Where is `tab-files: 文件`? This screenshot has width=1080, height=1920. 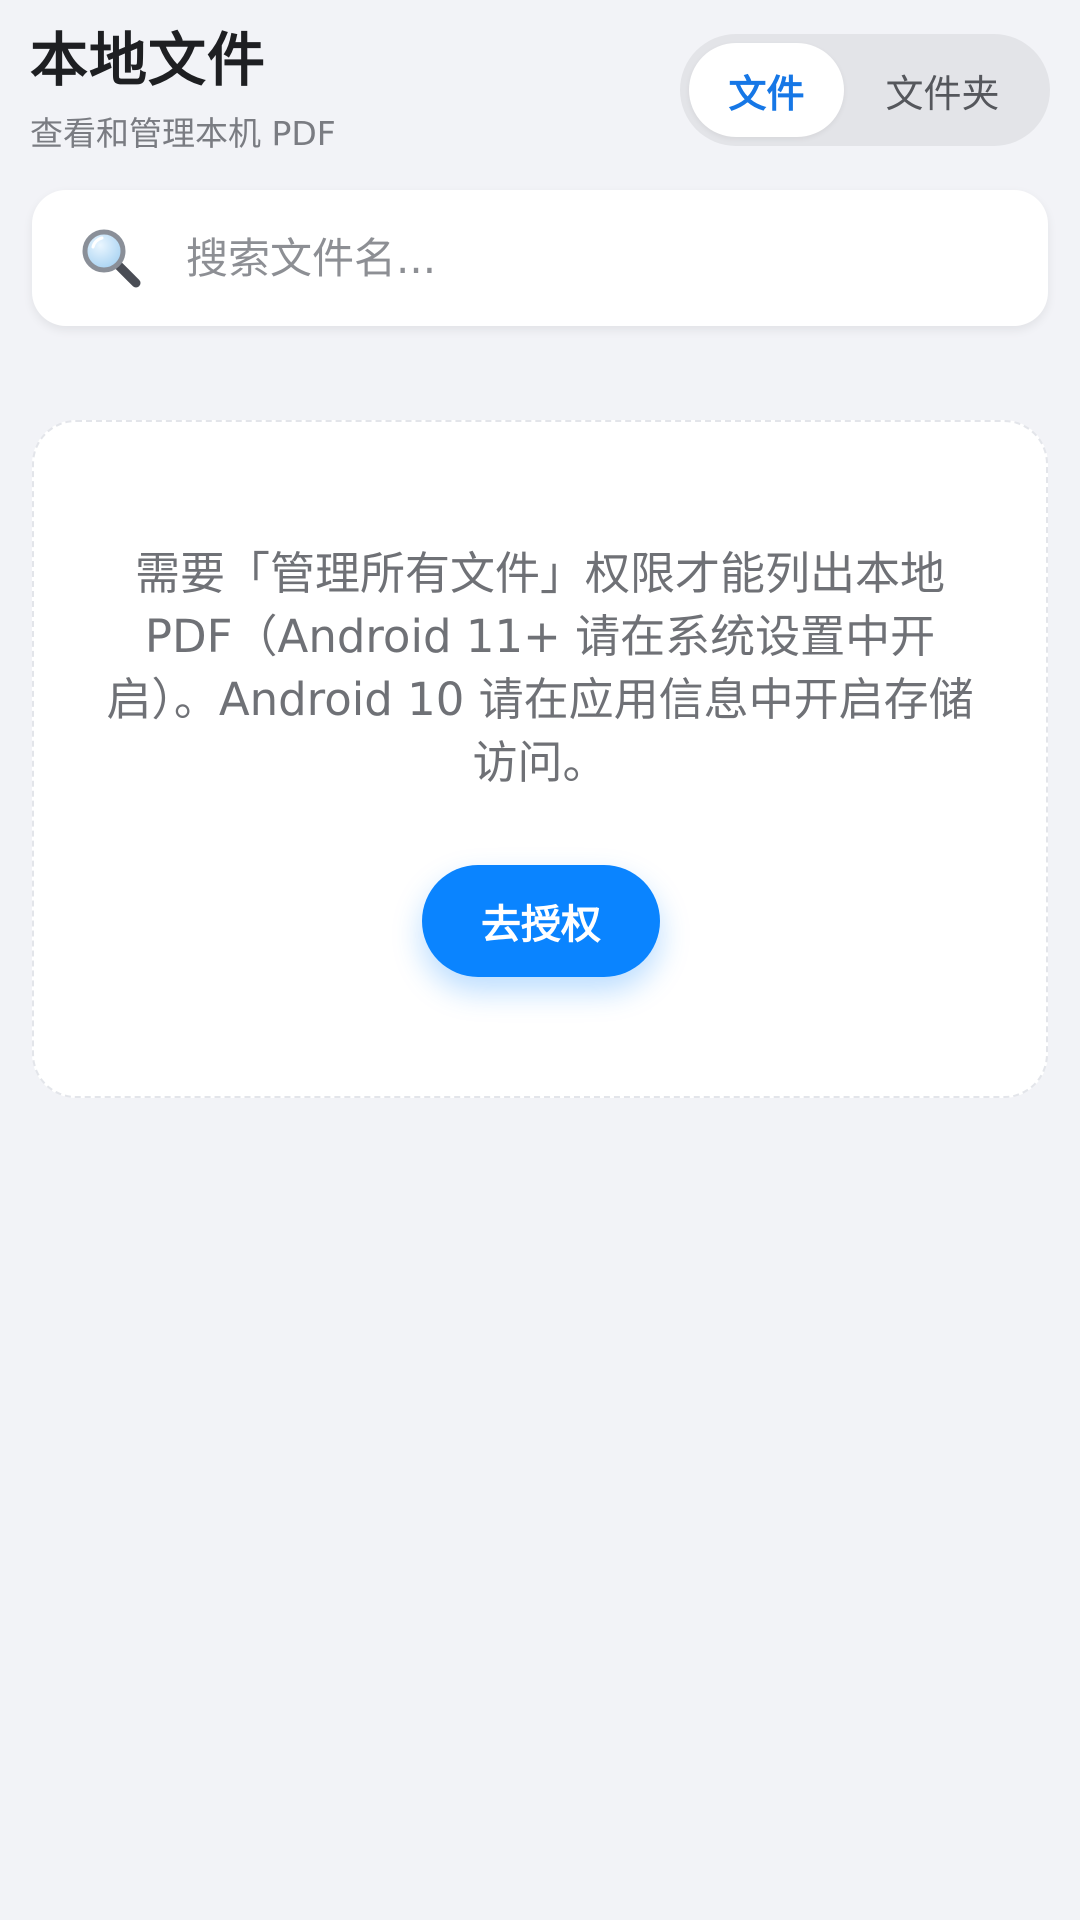
tab-files: 文件 is located at coordinates (766, 90).